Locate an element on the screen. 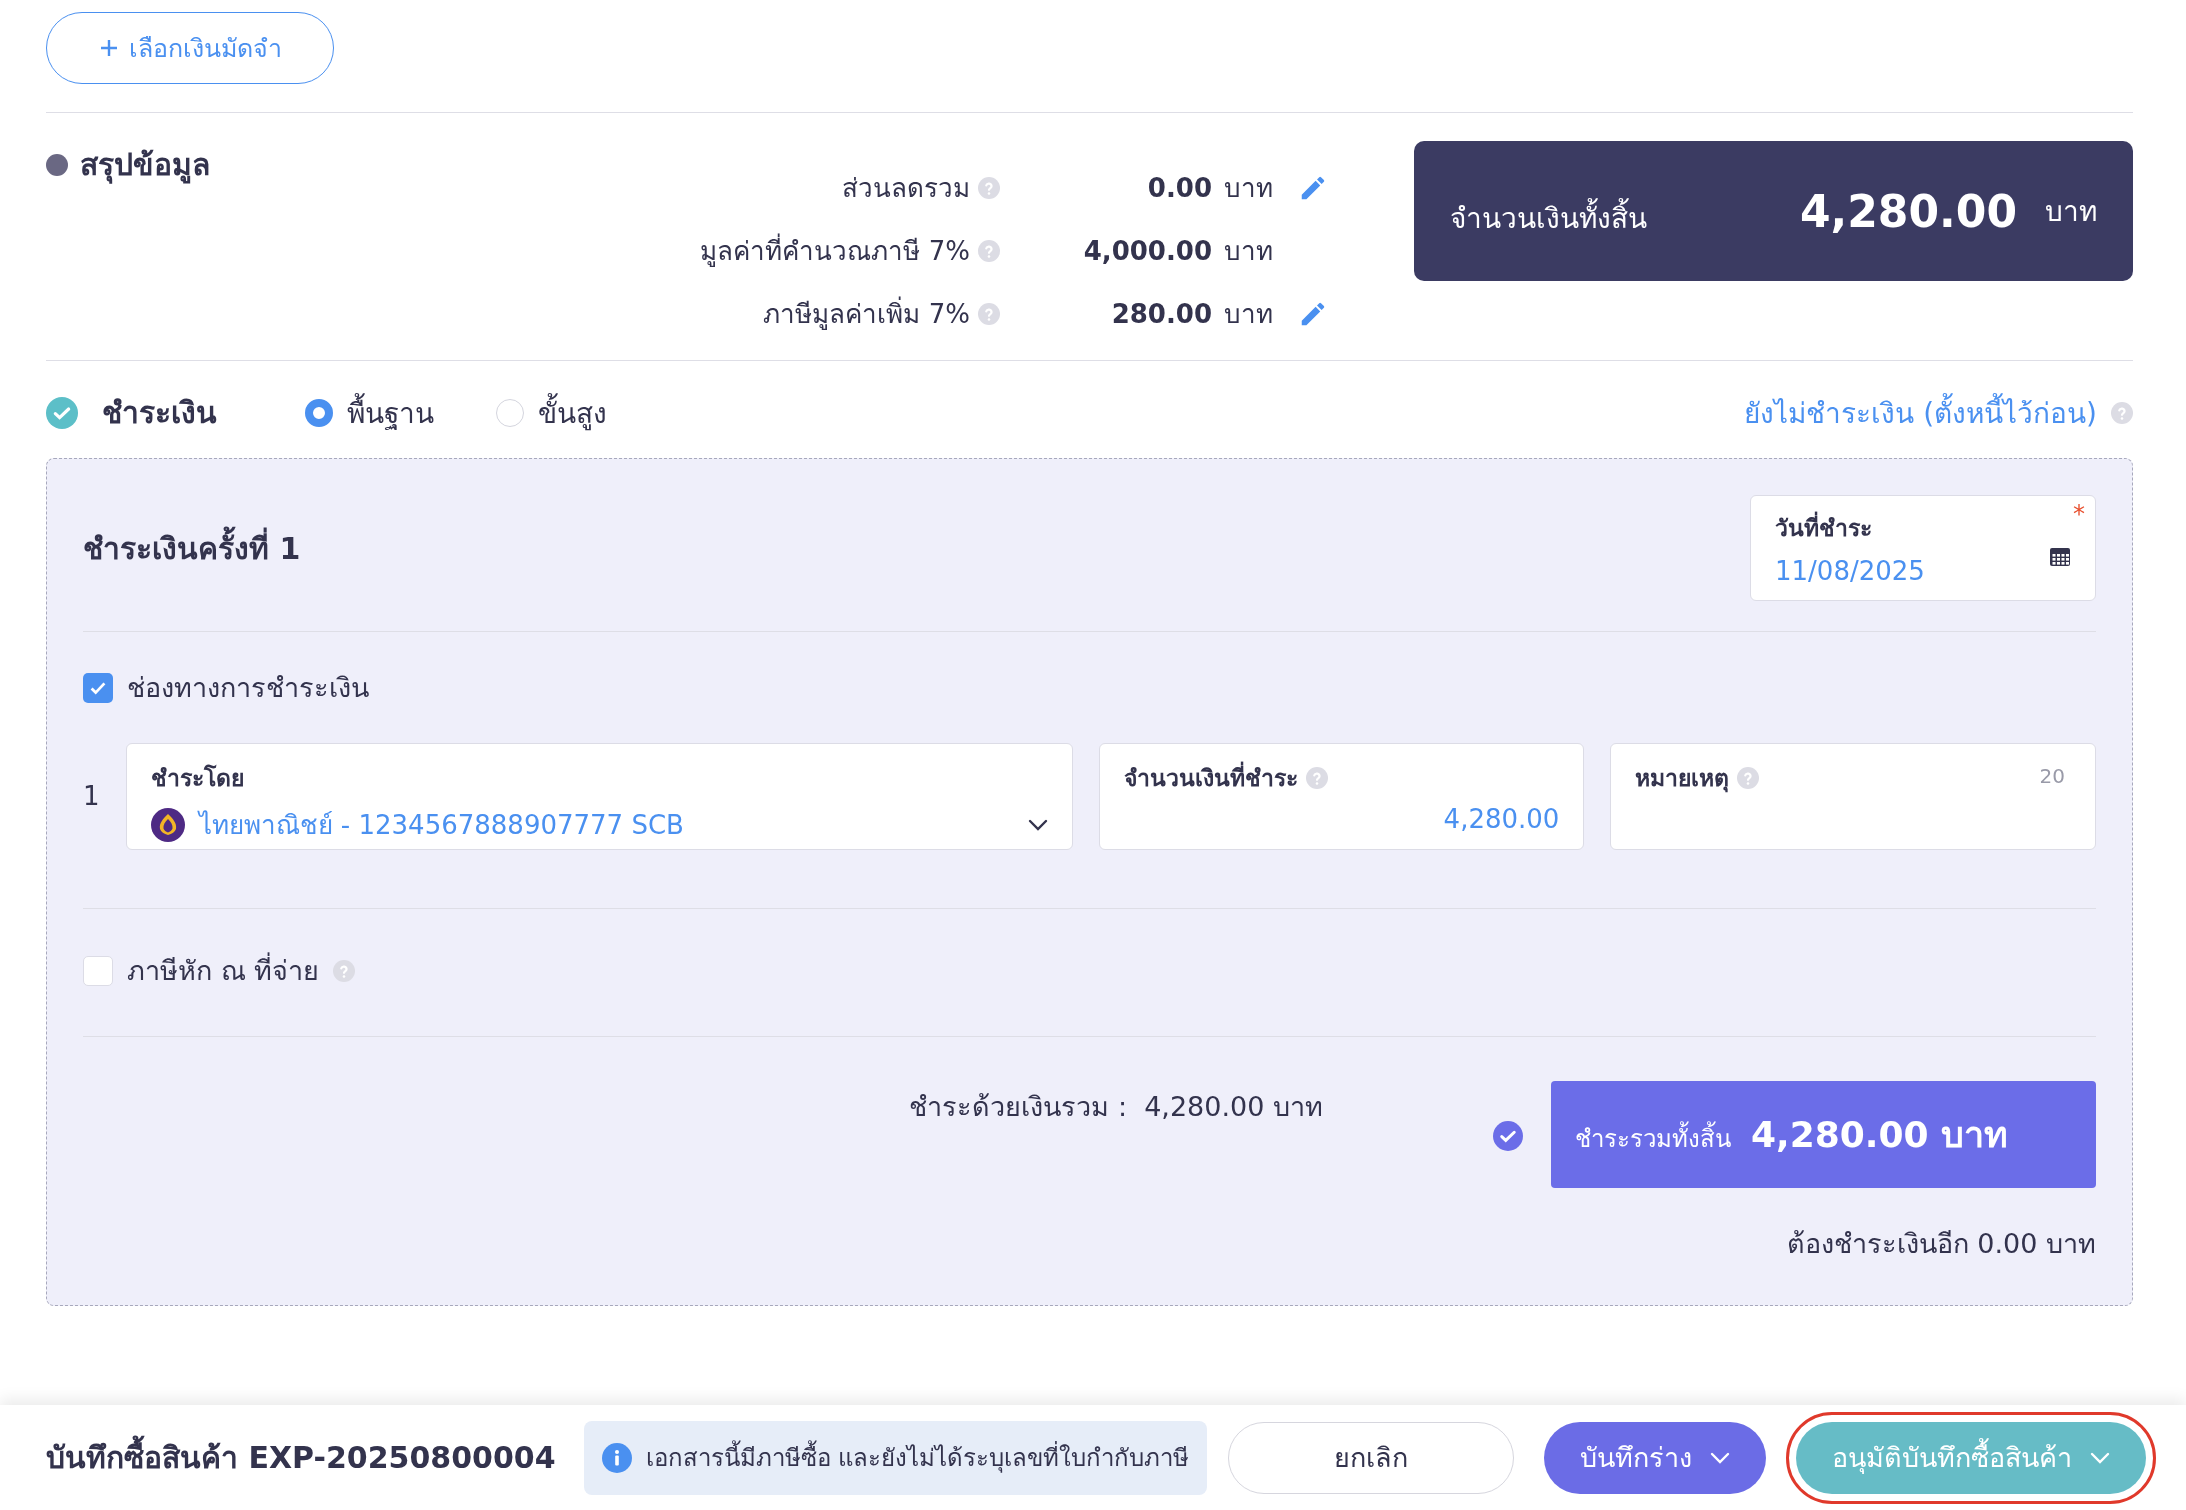 Image resolution: width=2186 pixels, height=1510 pixels. grand-total-value: 4,280.00 is located at coordinates (1908, 211).